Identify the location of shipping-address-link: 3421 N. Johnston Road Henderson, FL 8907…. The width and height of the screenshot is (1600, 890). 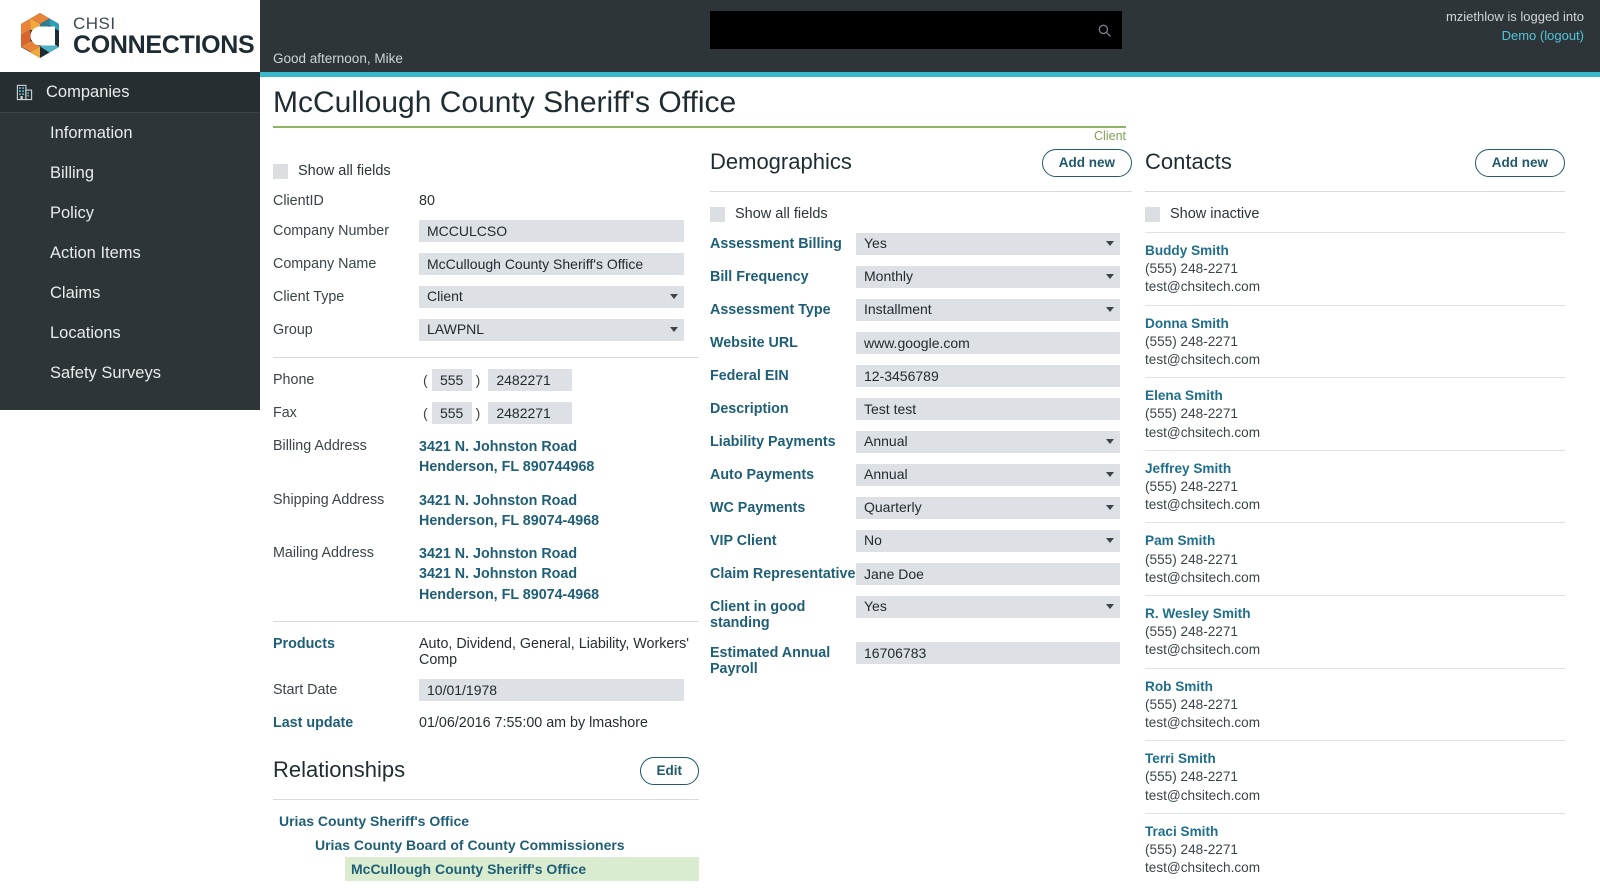
(509, 510).